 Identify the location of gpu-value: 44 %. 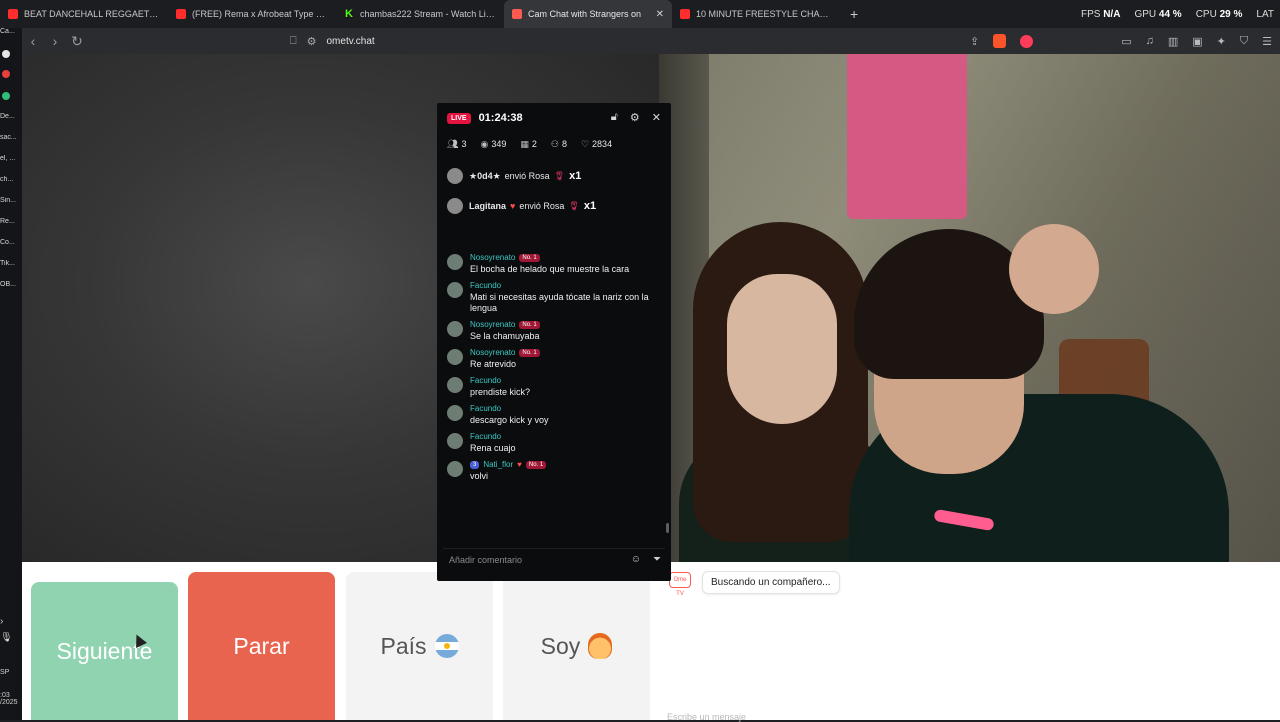
(1170, 14).